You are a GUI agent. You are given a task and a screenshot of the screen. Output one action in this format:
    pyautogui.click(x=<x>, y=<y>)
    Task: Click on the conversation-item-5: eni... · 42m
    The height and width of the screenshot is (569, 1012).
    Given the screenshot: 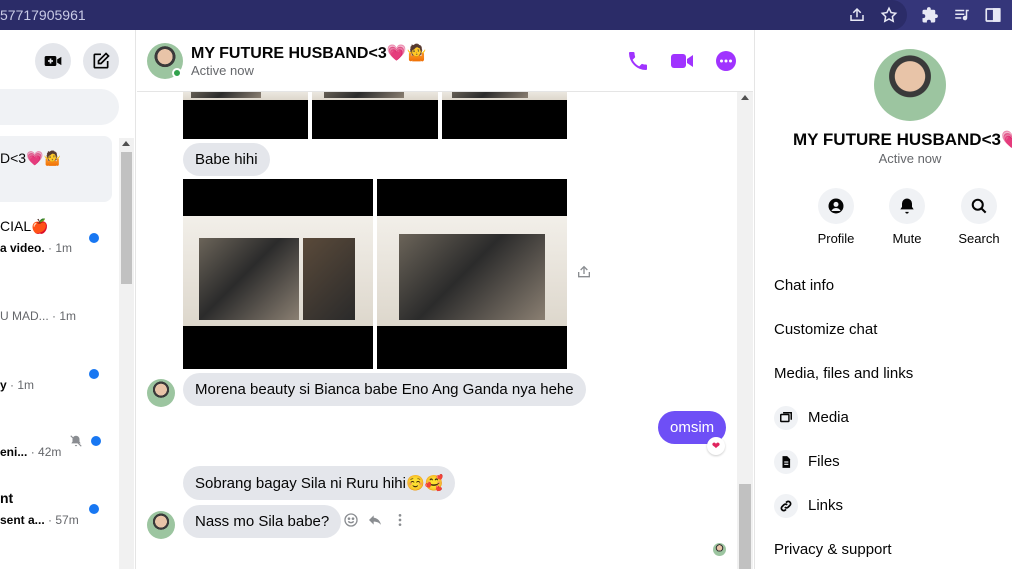 What is the action you would take?
    pyautogui.click(x=56, y=445)
    